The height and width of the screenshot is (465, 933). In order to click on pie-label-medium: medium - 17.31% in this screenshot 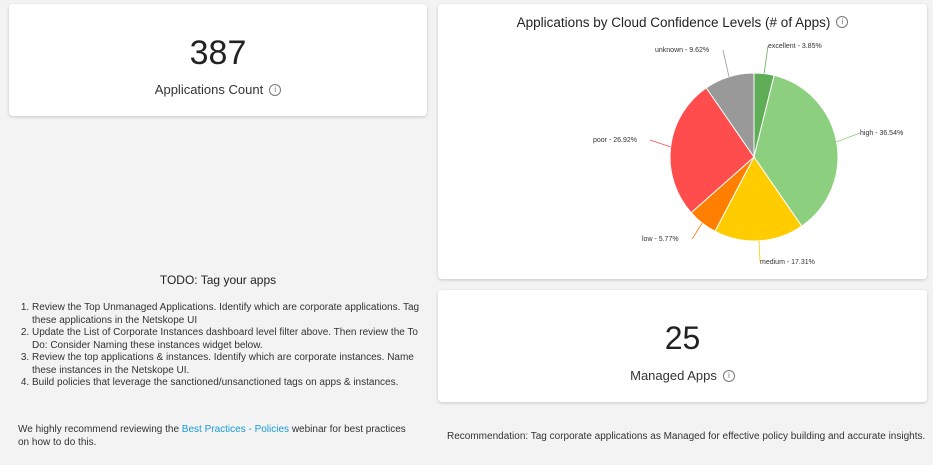, I will do `click(787, 262)`.